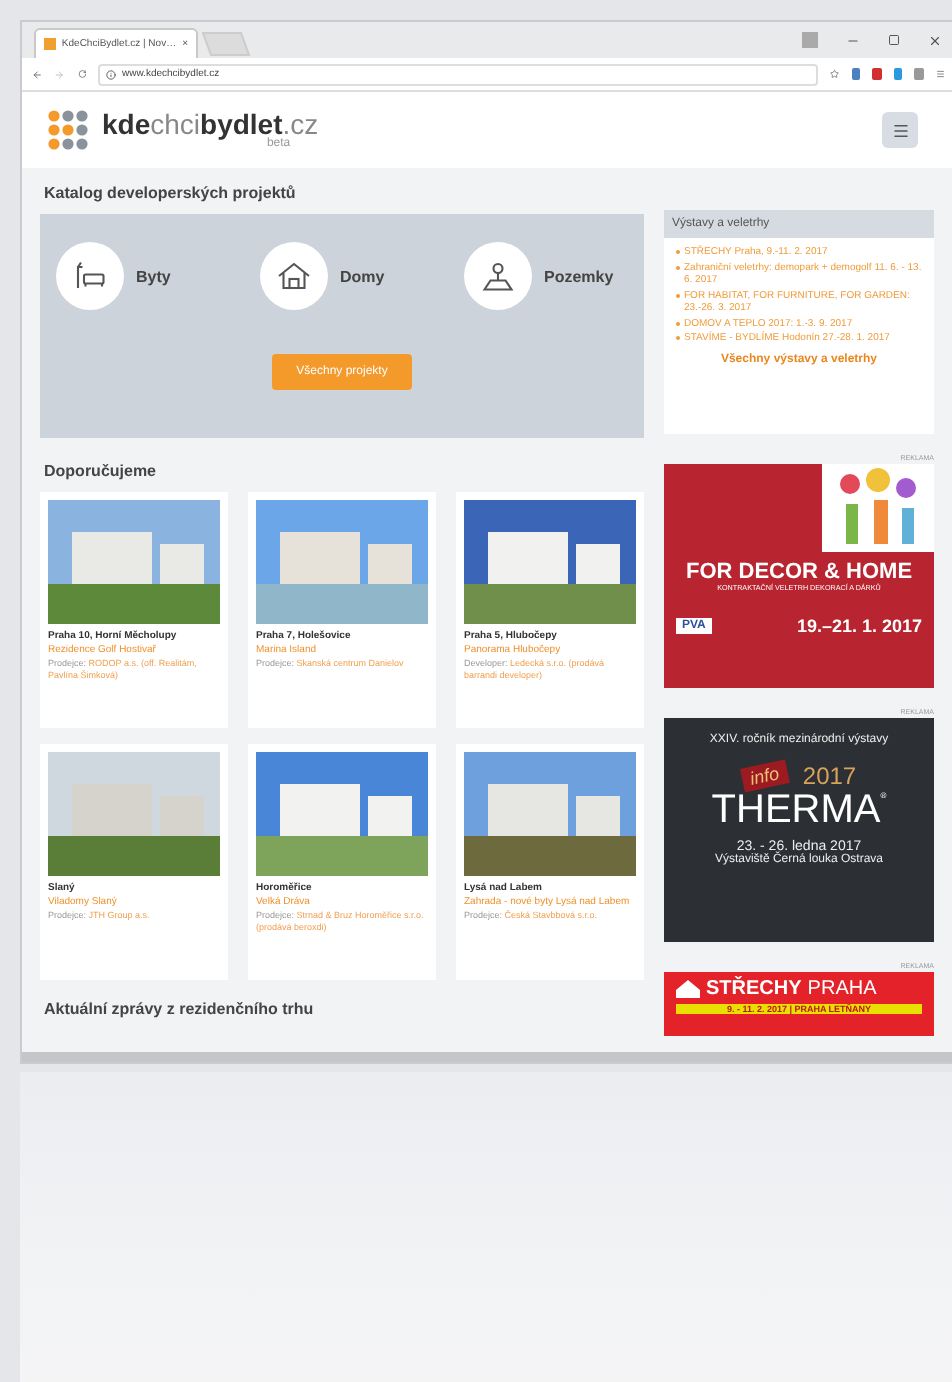 This screenshot has height=1382, width=952. Describe the element at coordinates (878, 508) in the screenshot. I see `flower-vases-drawing` at that location.